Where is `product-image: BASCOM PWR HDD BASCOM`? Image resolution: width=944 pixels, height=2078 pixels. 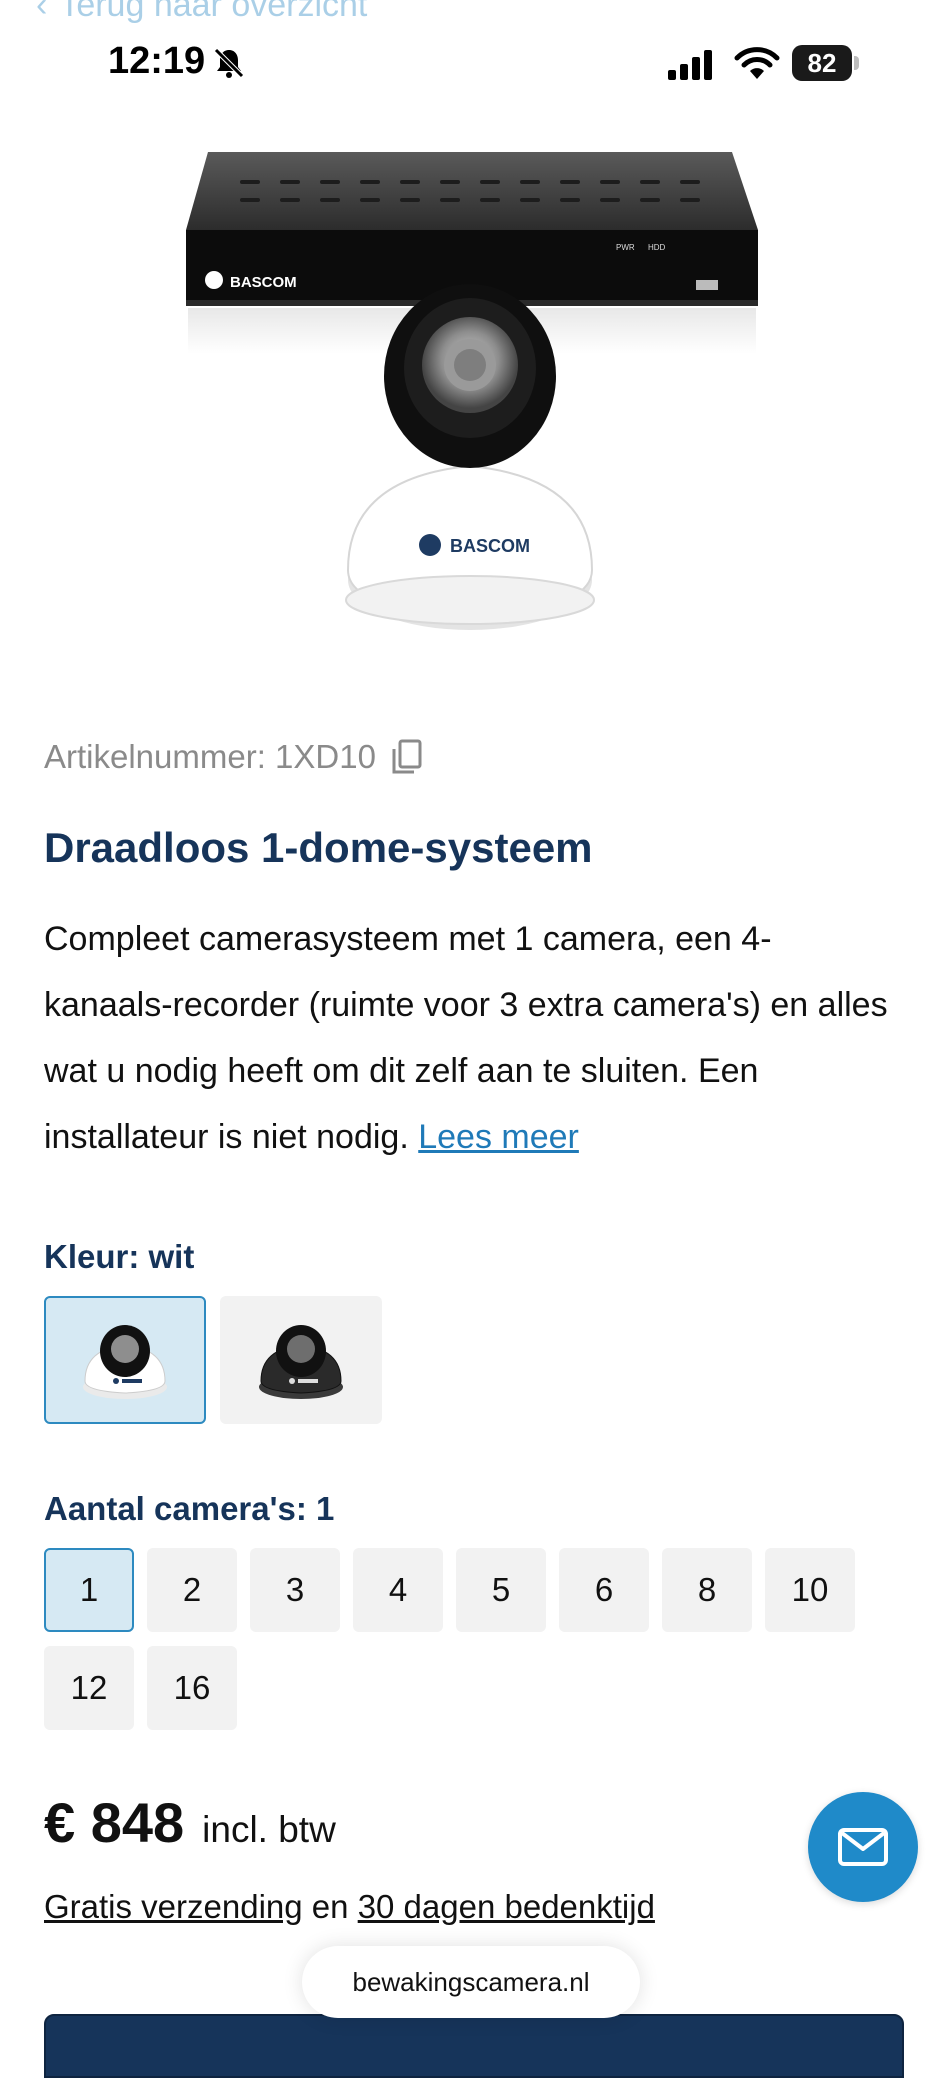 product-image: BASCOM PWR HDD BASCOM is located at coordinates (472, 391).